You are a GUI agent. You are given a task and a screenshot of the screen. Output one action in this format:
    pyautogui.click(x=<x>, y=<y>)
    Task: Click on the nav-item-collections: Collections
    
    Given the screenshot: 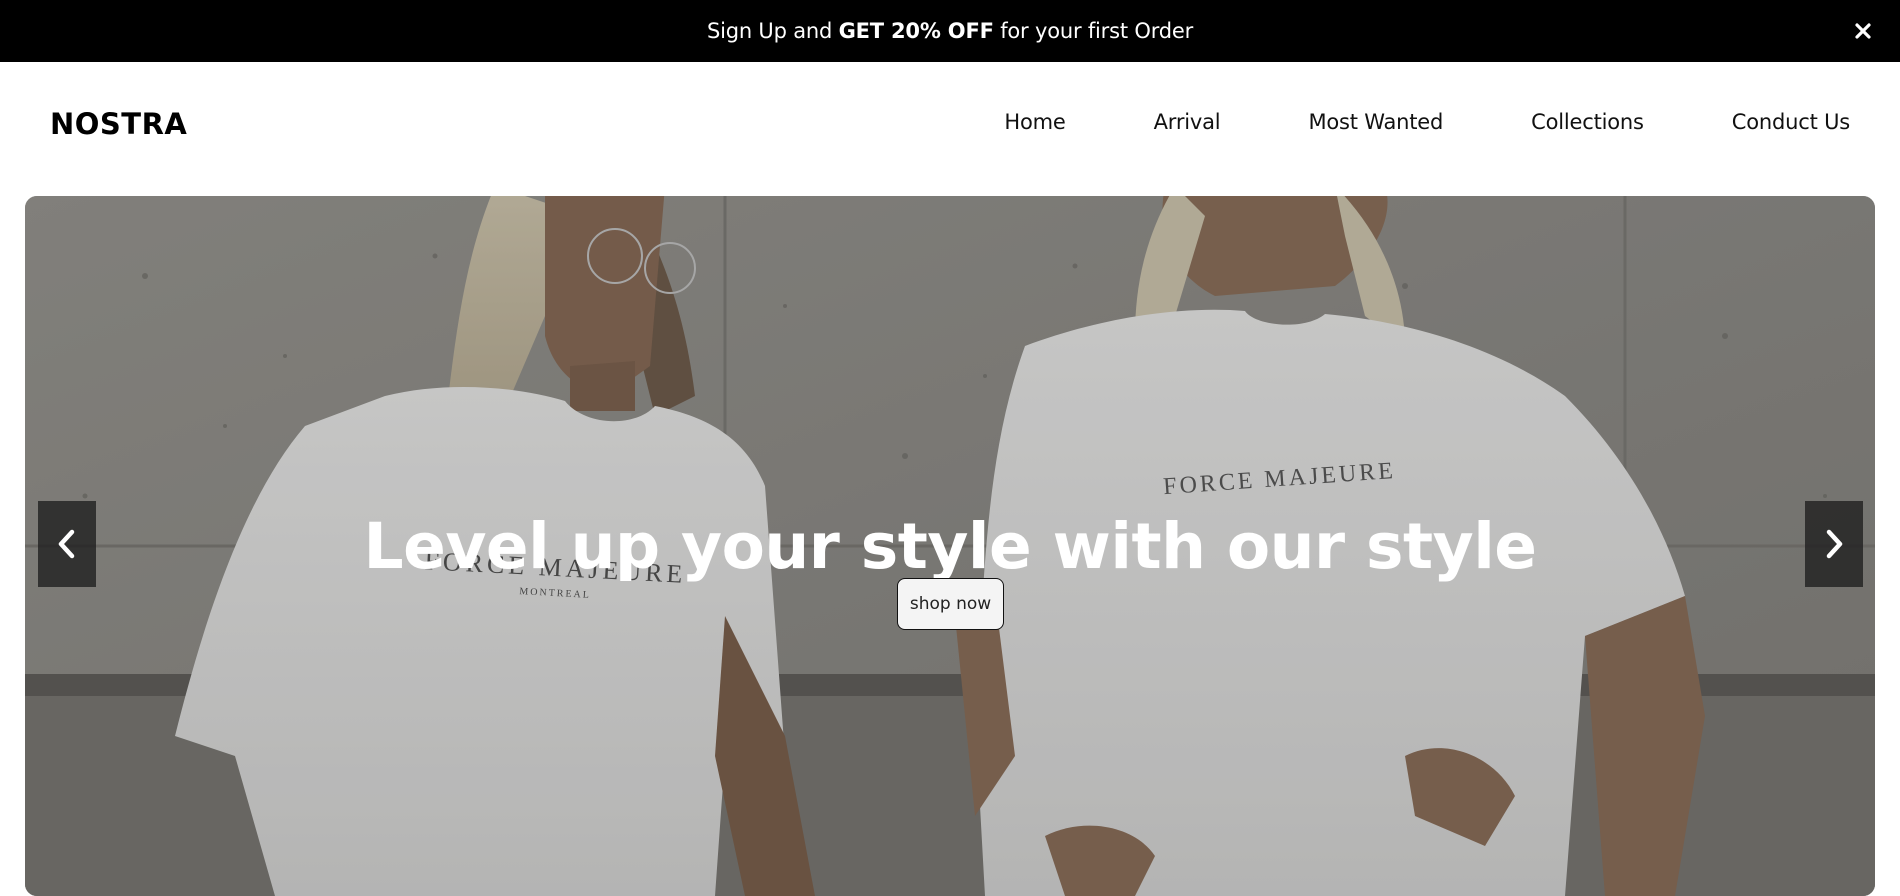 What is the action you would take?
    pyautogui.click(x=1587, y=122)
    